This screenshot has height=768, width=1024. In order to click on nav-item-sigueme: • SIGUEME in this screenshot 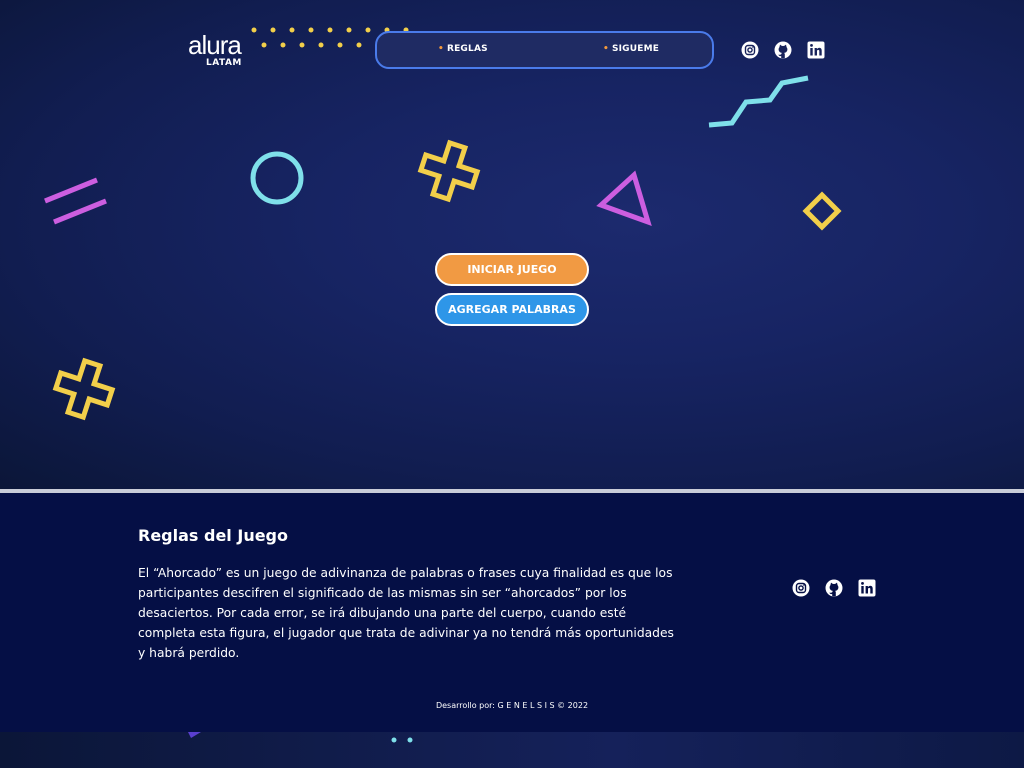, I will do `click(631, 49)`.